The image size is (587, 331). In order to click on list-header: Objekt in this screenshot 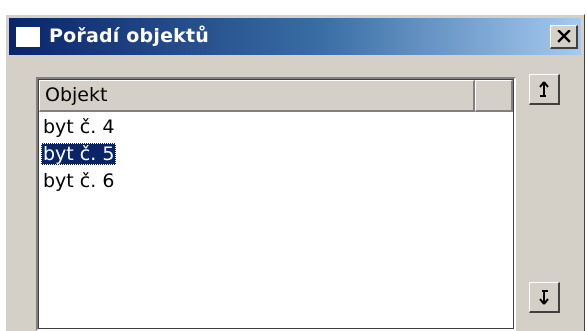, I will do `click(276, 96)`.